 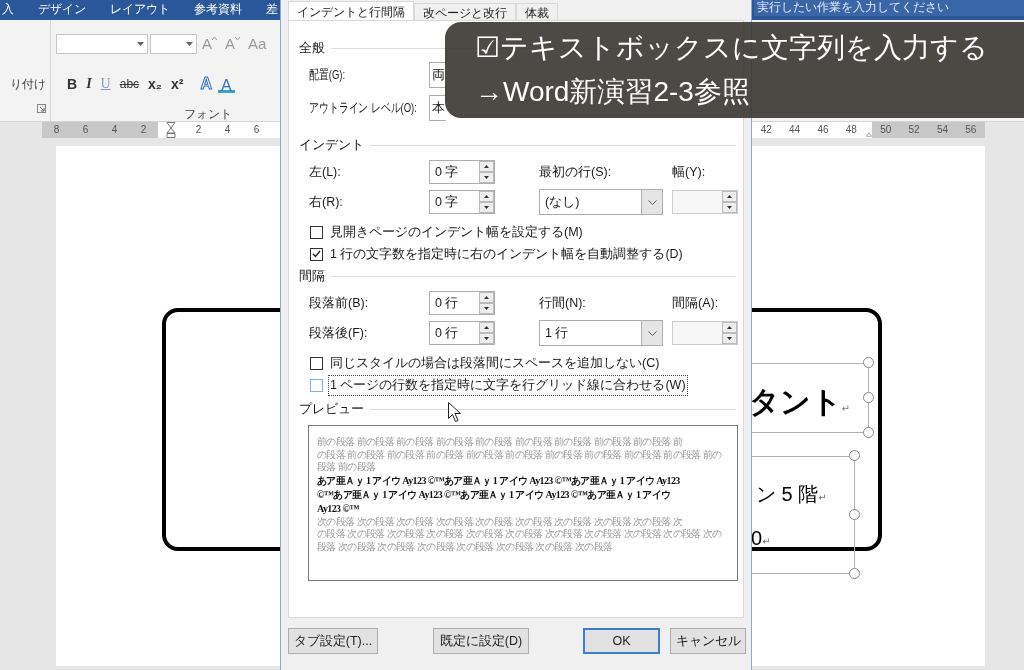 What do you see at coordinates (8, 9) in the screenshot?
I see `ribbon-tab: 入` at bounding box center [8, 9].